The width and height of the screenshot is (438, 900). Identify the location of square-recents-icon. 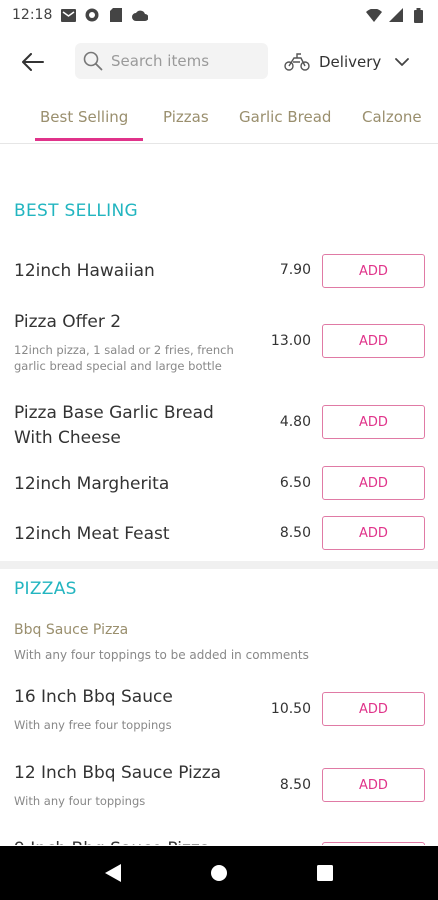
(325, 873).